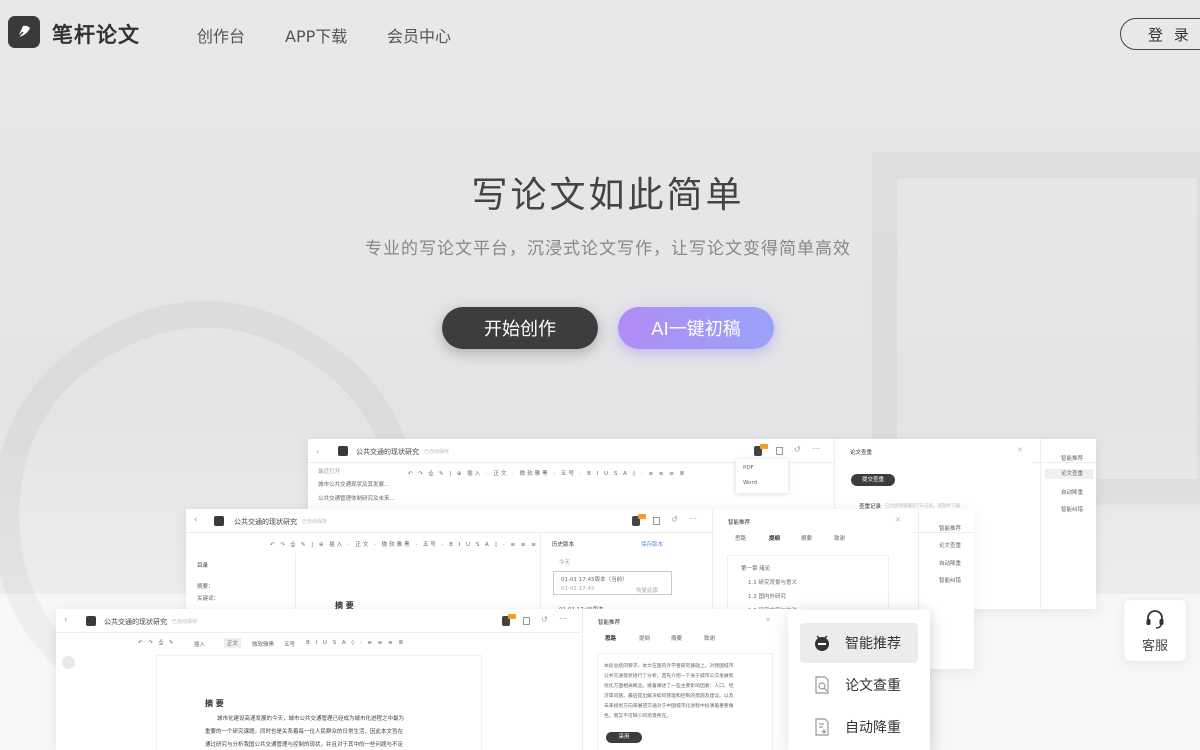 This screenshot has width=1200, height=750. What do you see at coordinates (610, 638) in the screenshot?
I see `panel-tab-active: 思路` at bounding box center [610, 638].